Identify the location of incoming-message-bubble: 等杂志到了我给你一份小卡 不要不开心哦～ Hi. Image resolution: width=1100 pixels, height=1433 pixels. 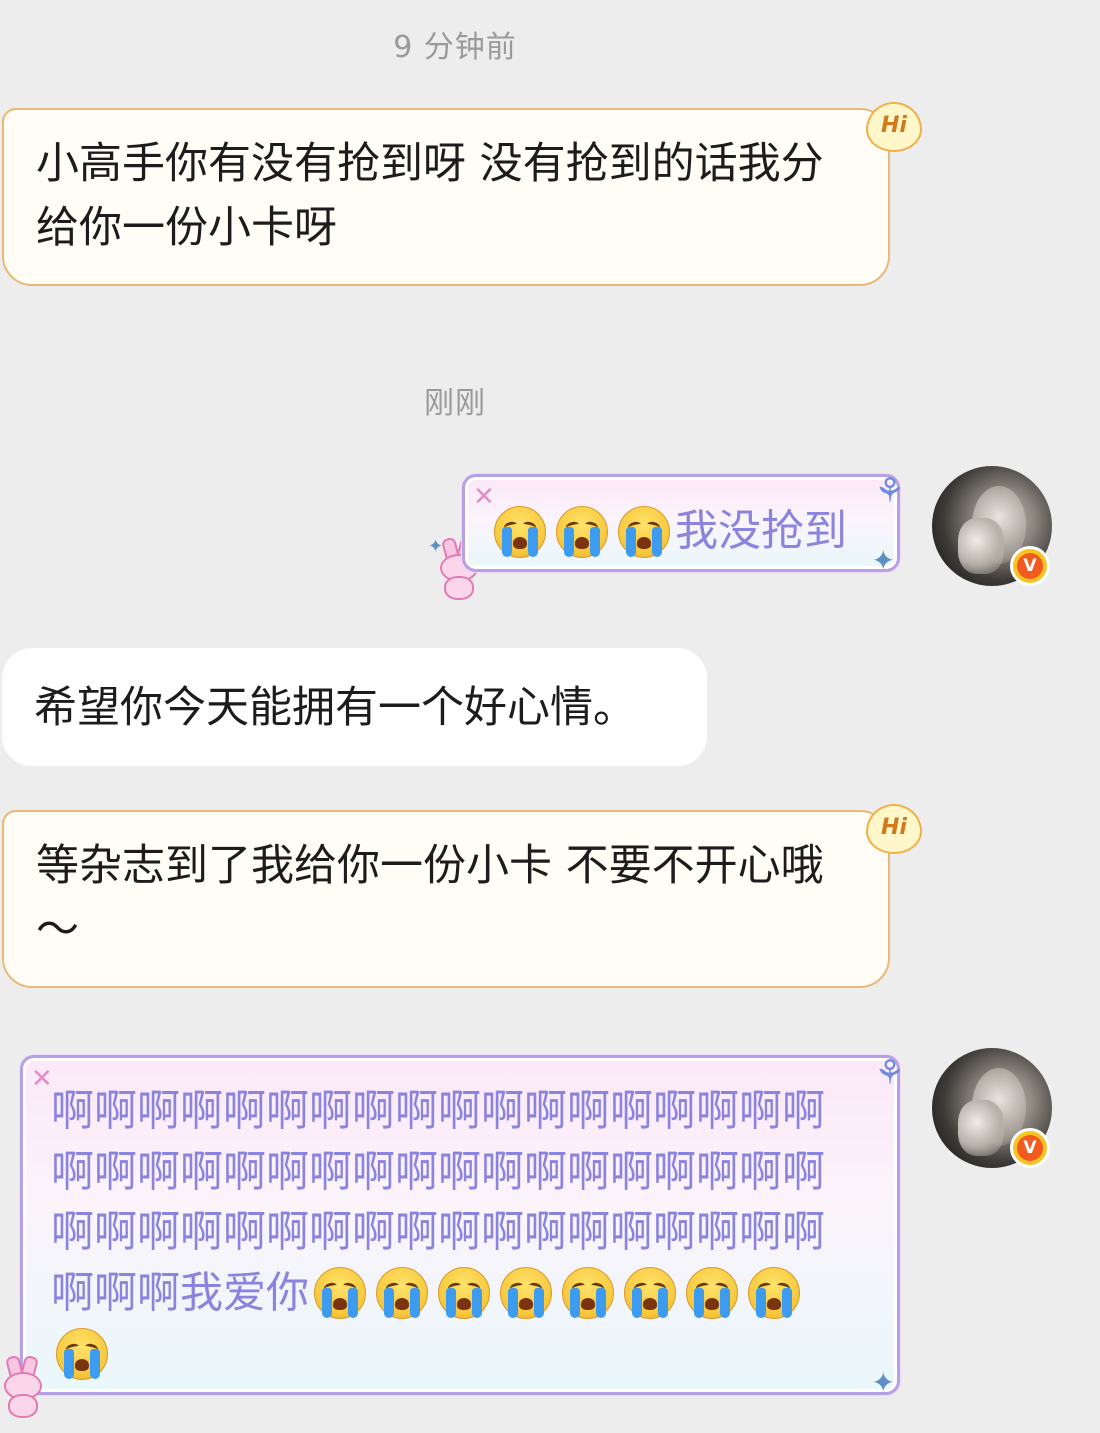
(462, 896).